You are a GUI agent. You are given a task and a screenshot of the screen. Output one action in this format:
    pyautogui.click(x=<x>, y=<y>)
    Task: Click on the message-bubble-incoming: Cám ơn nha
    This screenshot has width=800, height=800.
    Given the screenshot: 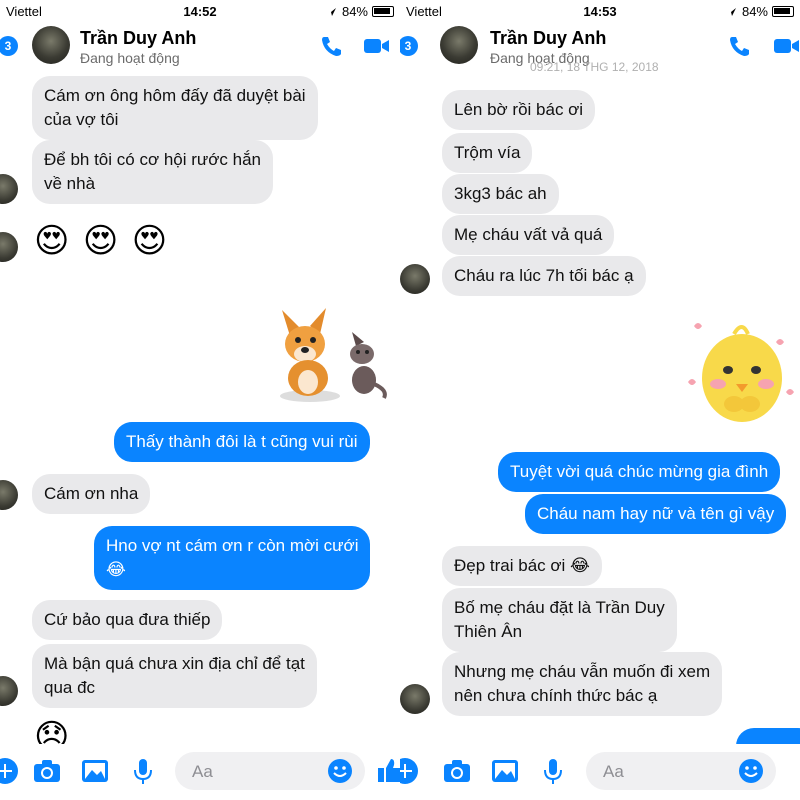 What is the action you would take?
    pyautogui.click(x=91, y=494)
    